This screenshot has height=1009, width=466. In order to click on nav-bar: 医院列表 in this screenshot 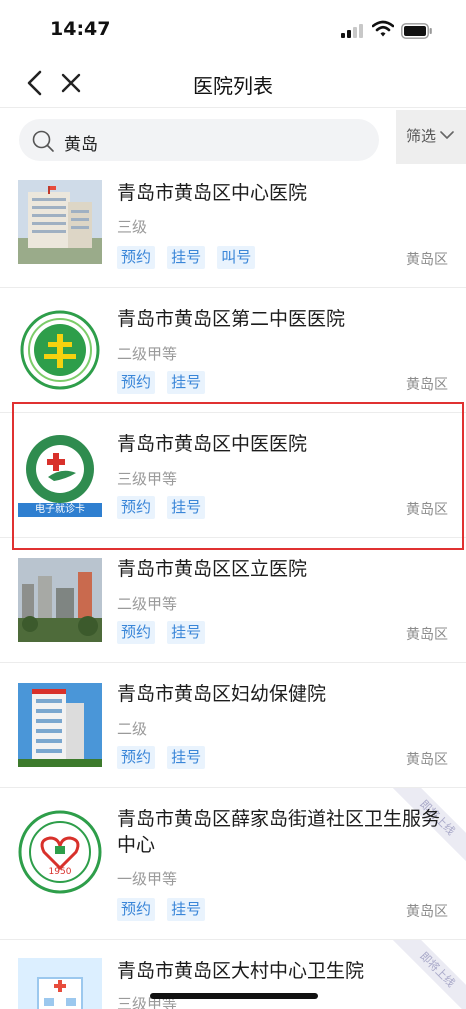, I will do `click(233, 84)`.